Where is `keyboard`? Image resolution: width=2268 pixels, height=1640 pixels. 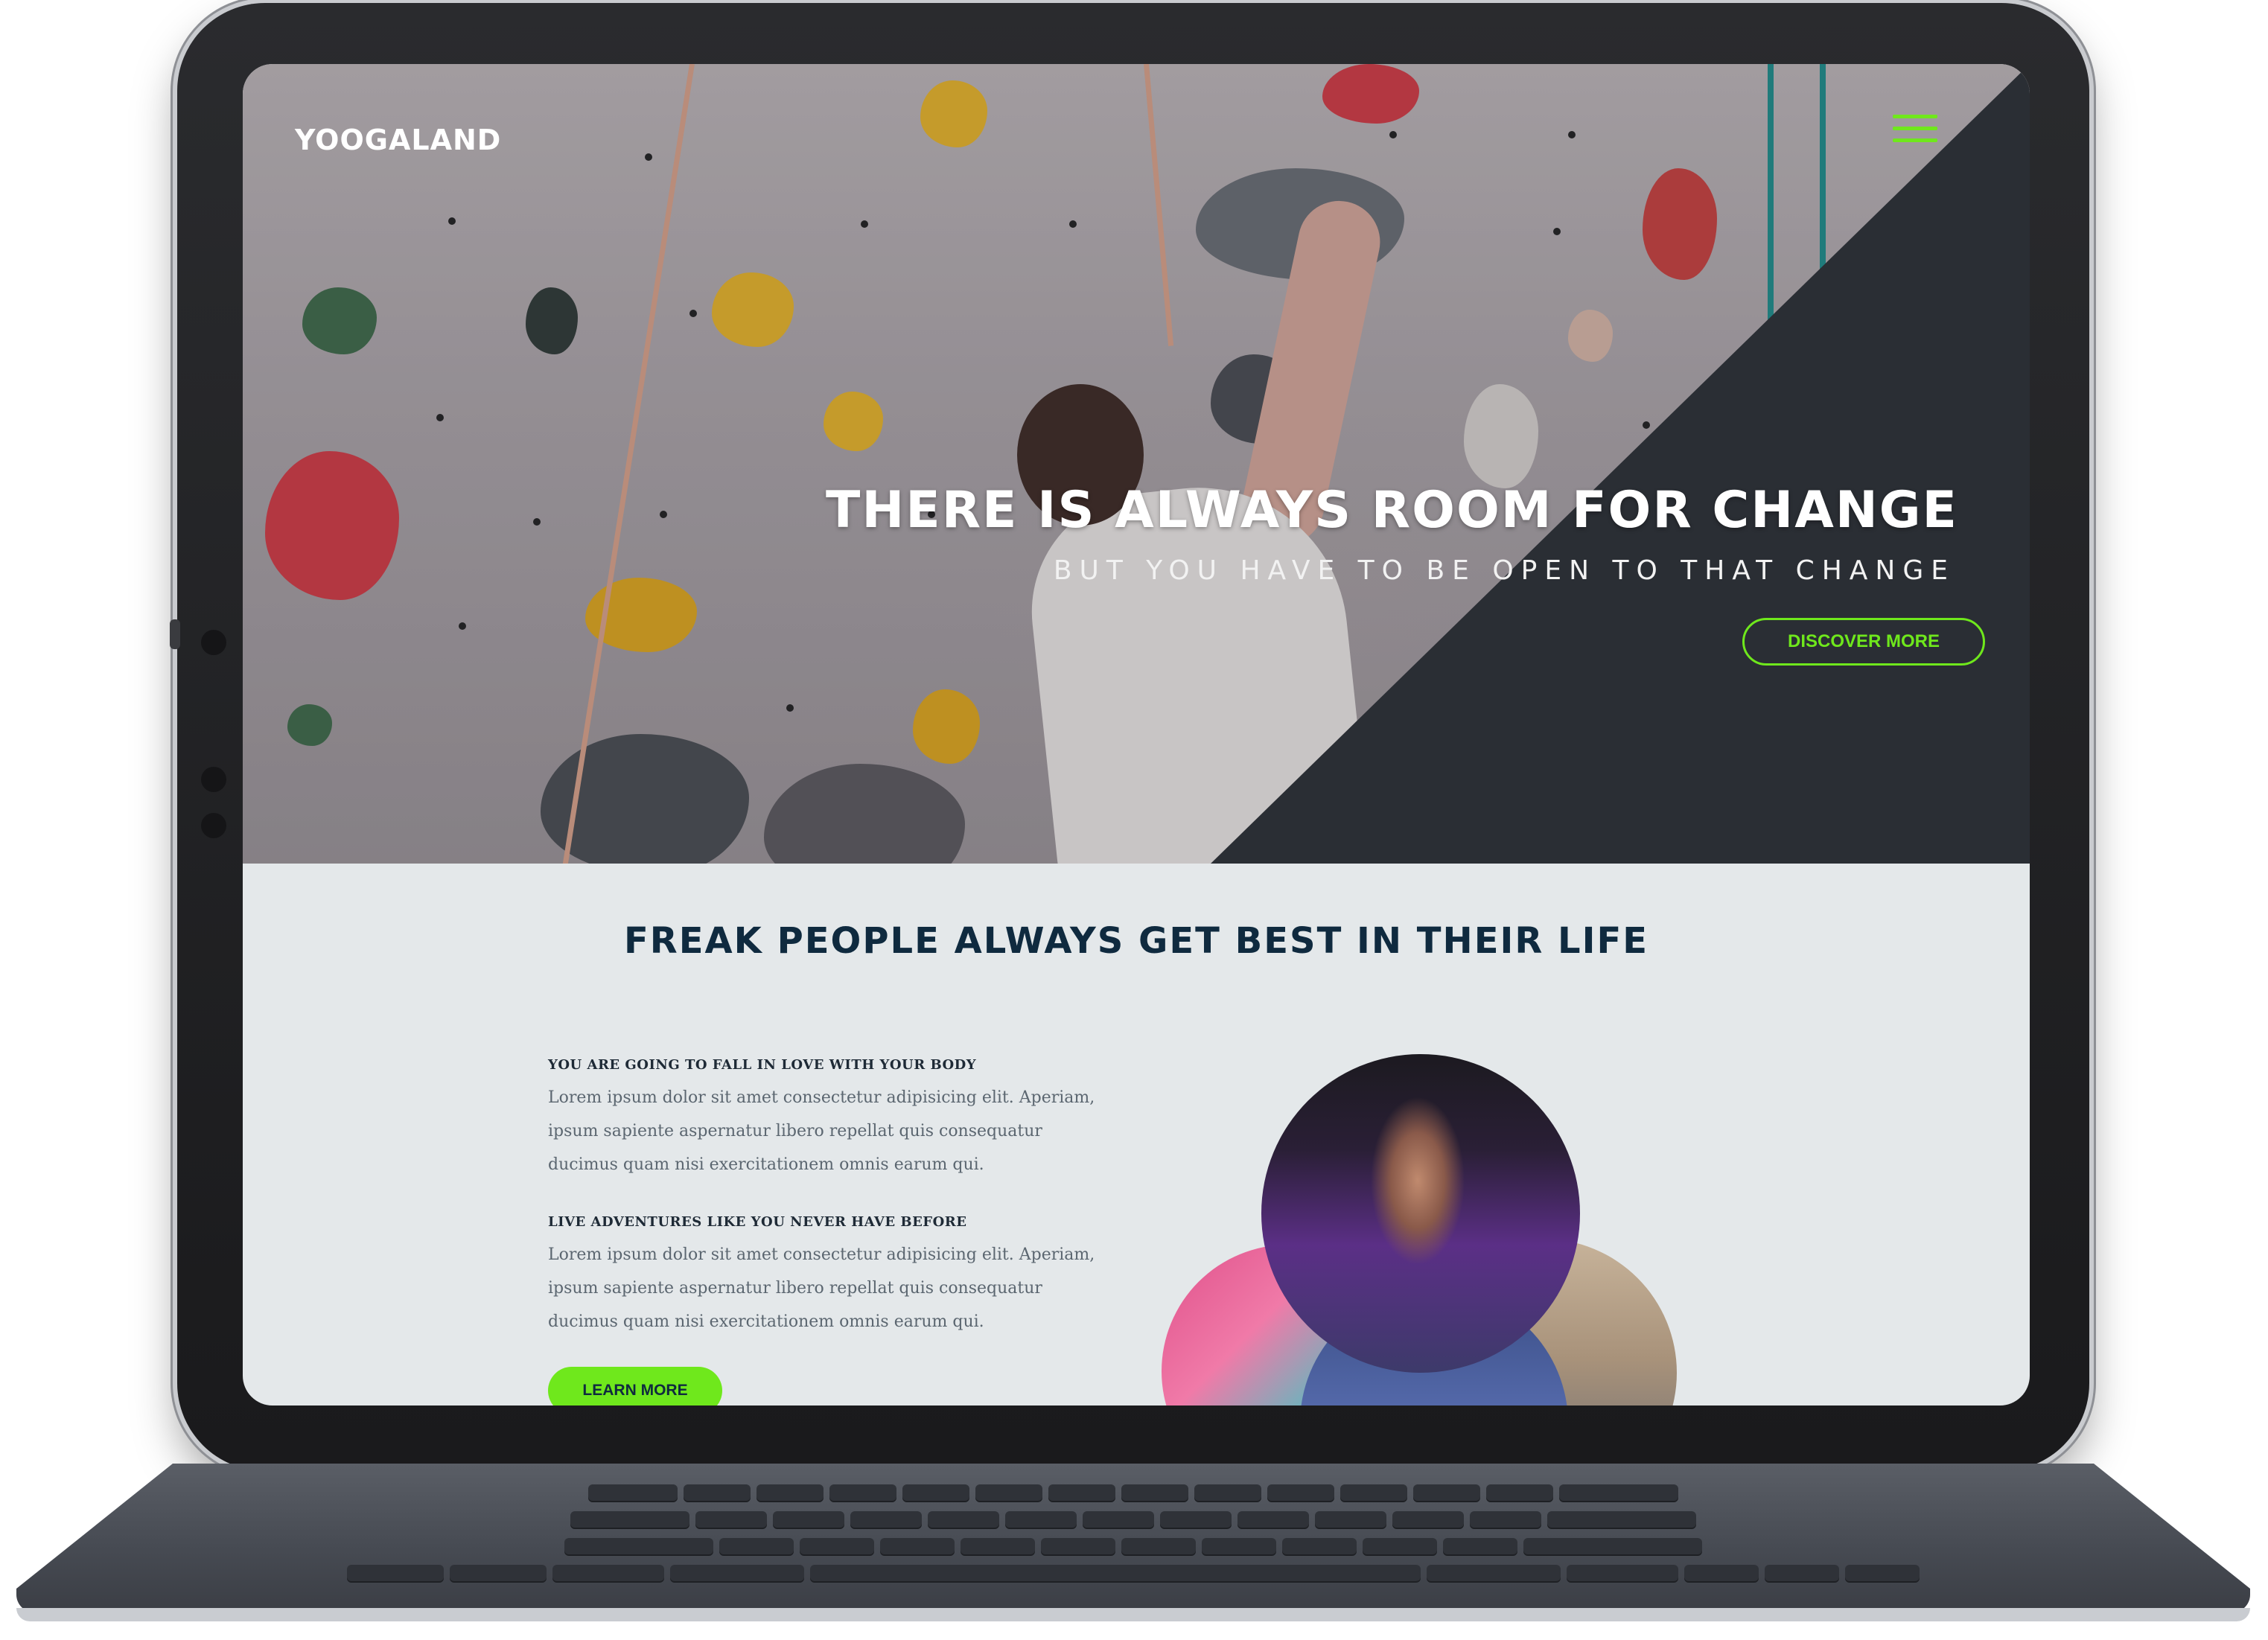 keyboard is located at coordinates (1133, 1538).